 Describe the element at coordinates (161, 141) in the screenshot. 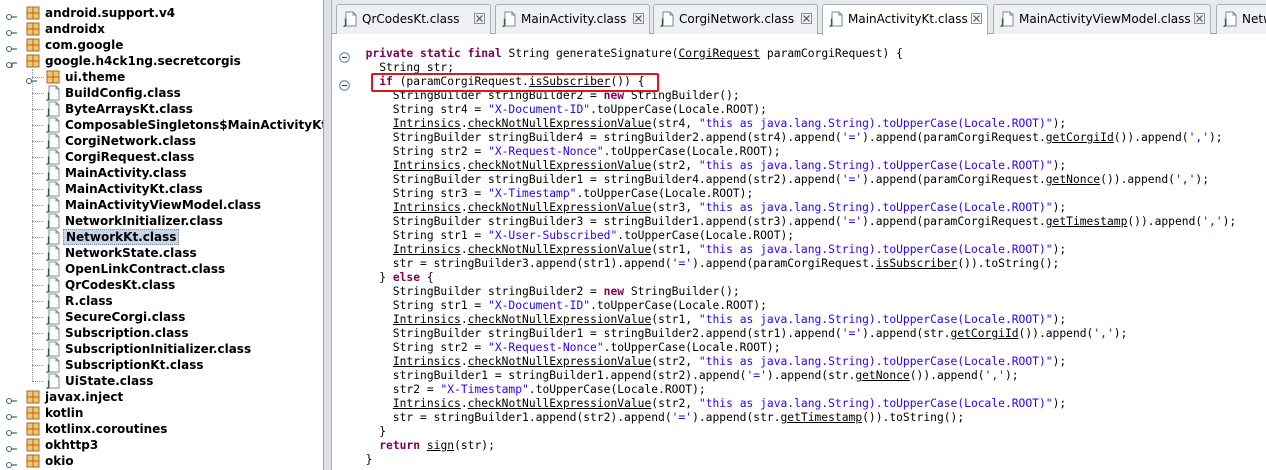

I see `tree-class-item: J CorgiNetwork.class` at that location.